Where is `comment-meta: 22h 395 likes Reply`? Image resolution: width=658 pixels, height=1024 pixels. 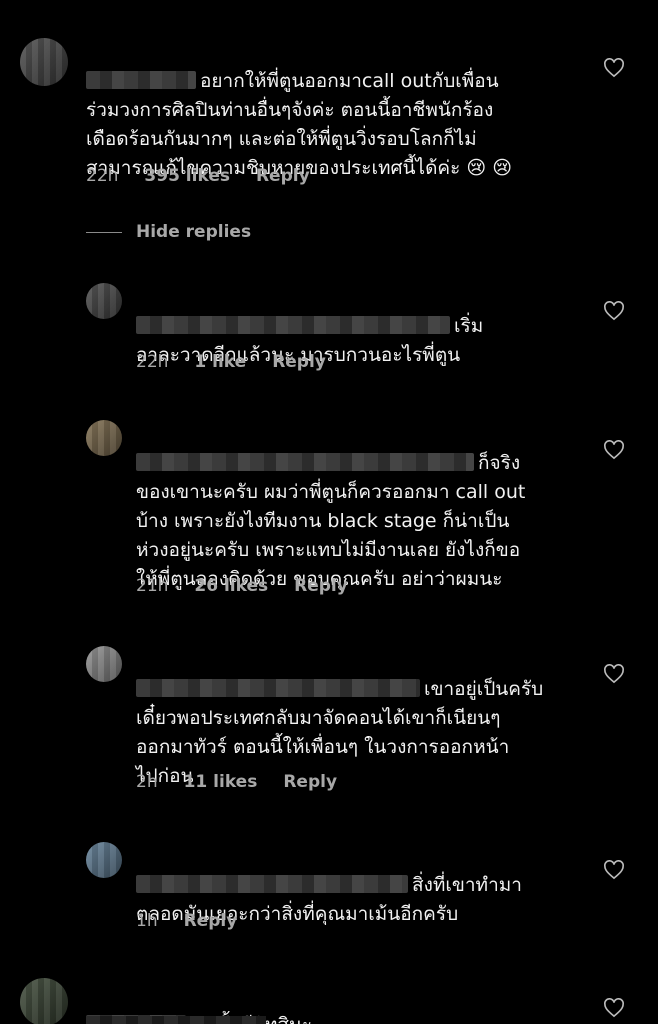
comment-meta: 22h 395 likes Reply is located at coordinates (211, 176).